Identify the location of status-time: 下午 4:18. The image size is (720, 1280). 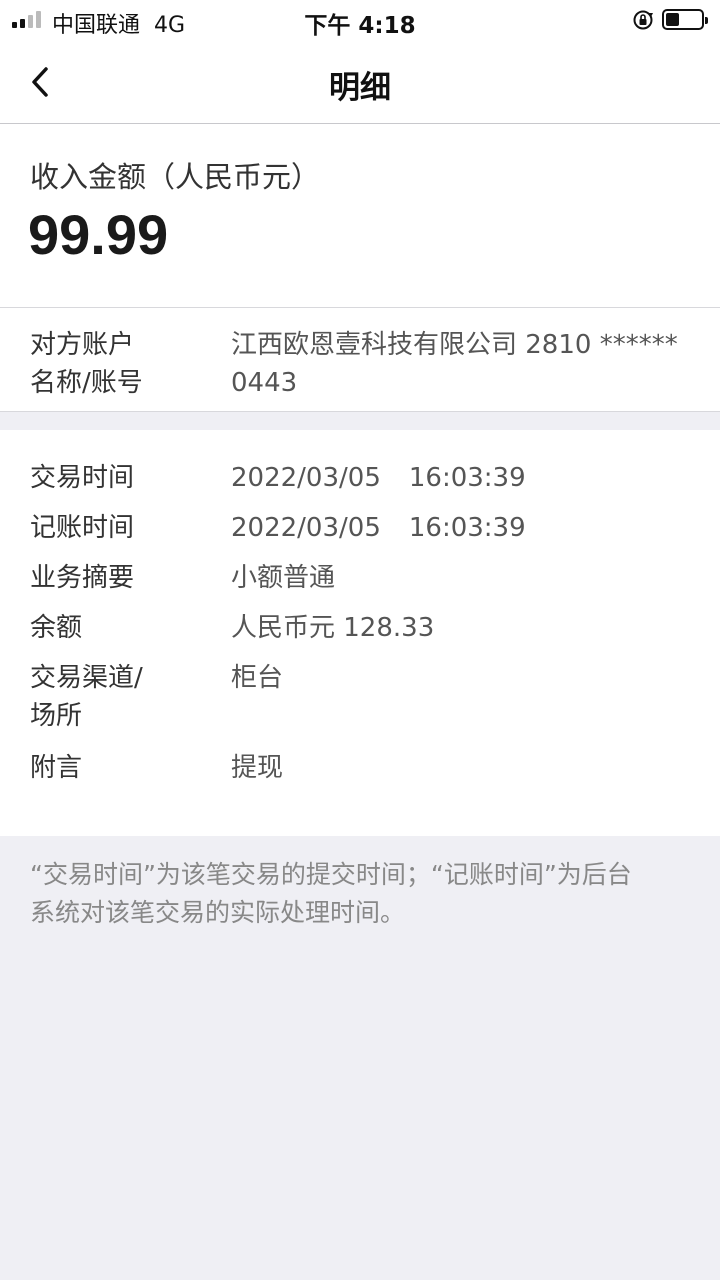
(360, 26).